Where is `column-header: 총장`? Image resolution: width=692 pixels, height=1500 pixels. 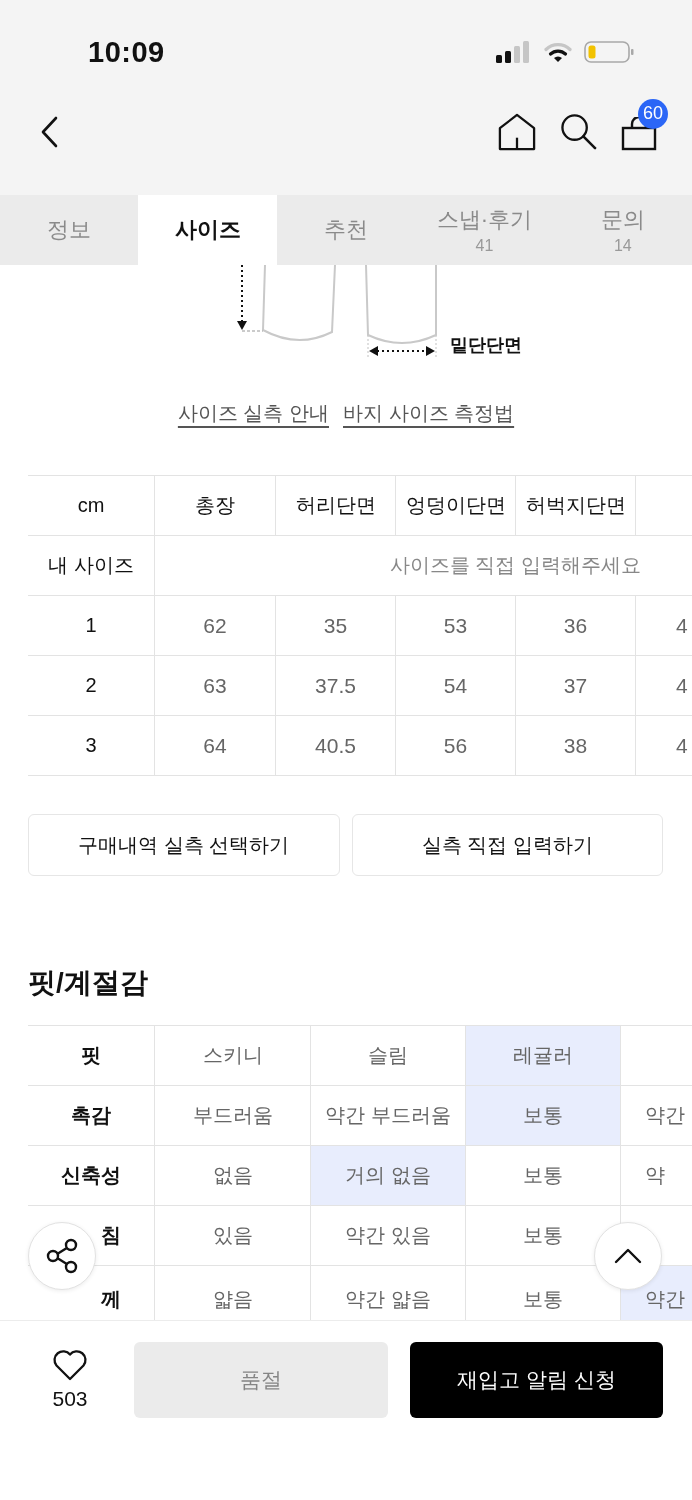 column-header: 총장 is located at coordinates (215, 506).